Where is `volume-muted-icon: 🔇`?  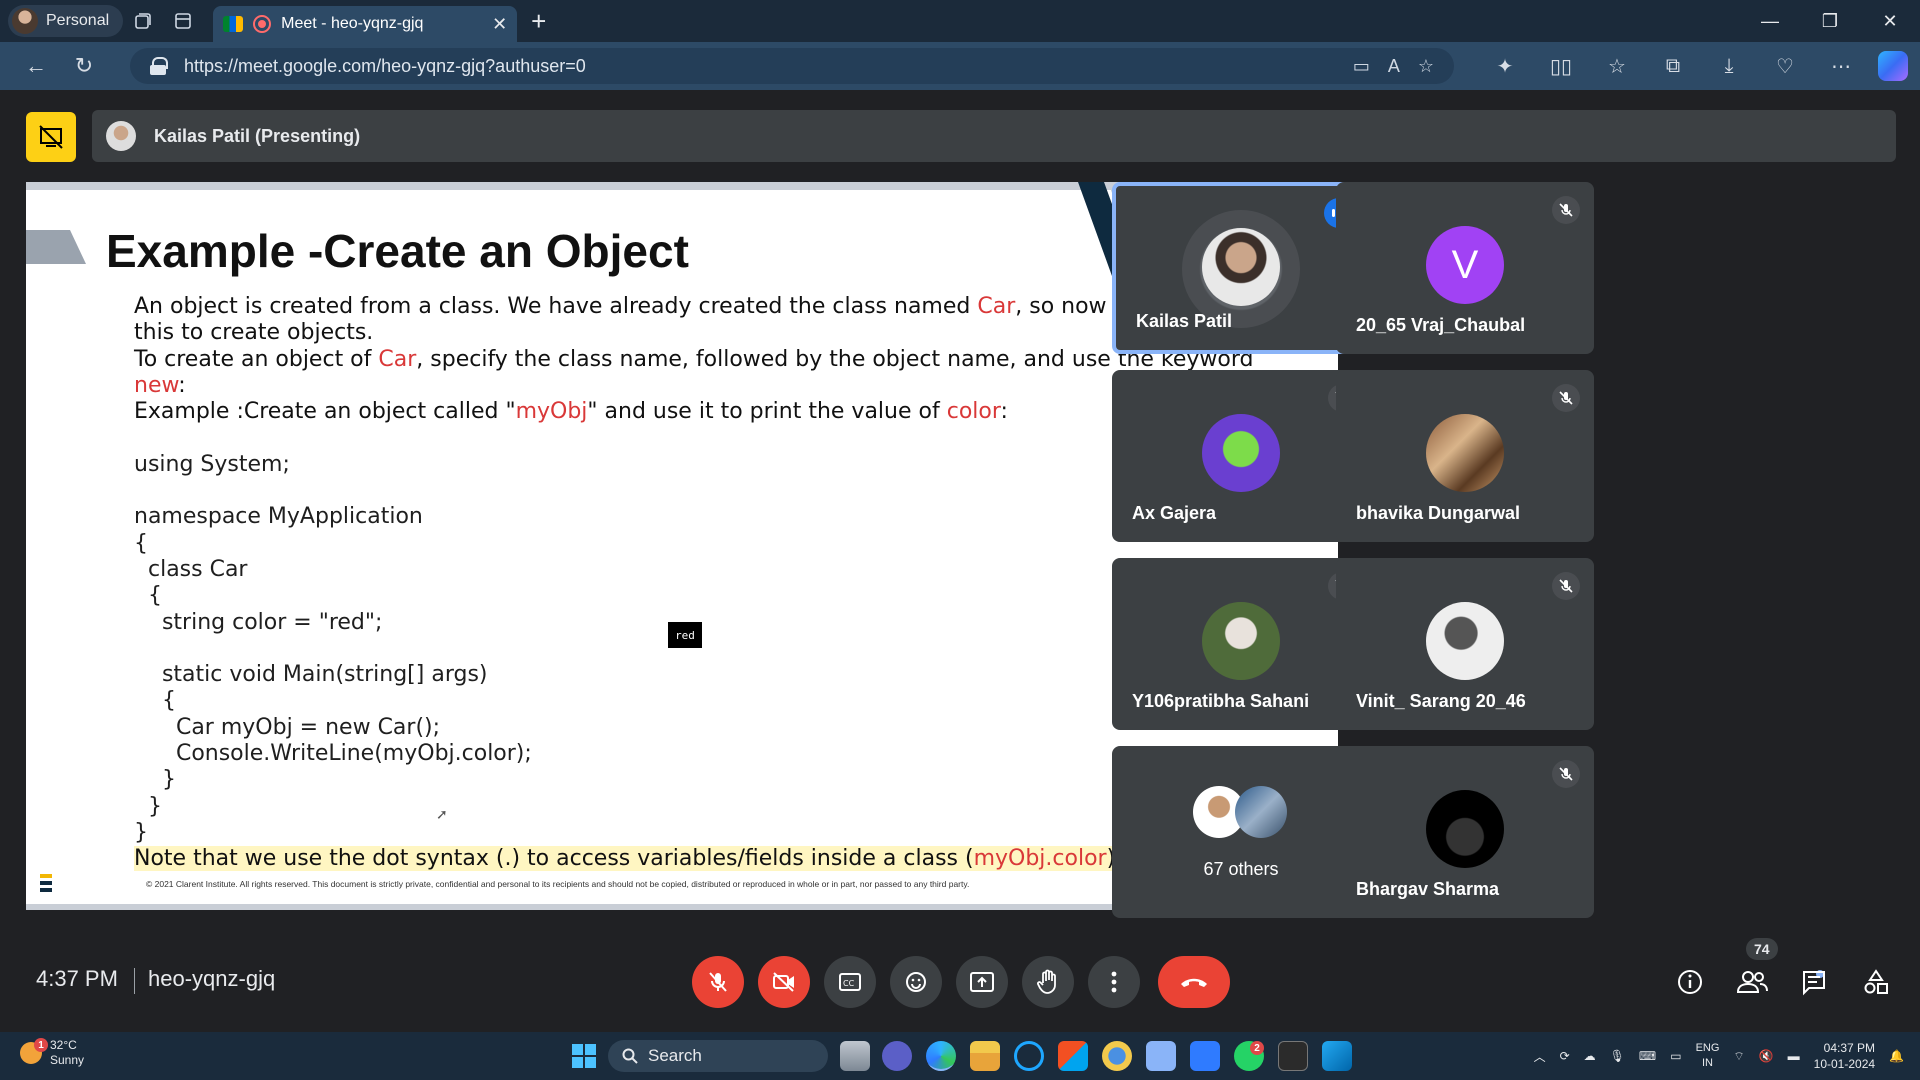
volume-muted-icon: 🔇 is located at coordinates (1766, 1056).